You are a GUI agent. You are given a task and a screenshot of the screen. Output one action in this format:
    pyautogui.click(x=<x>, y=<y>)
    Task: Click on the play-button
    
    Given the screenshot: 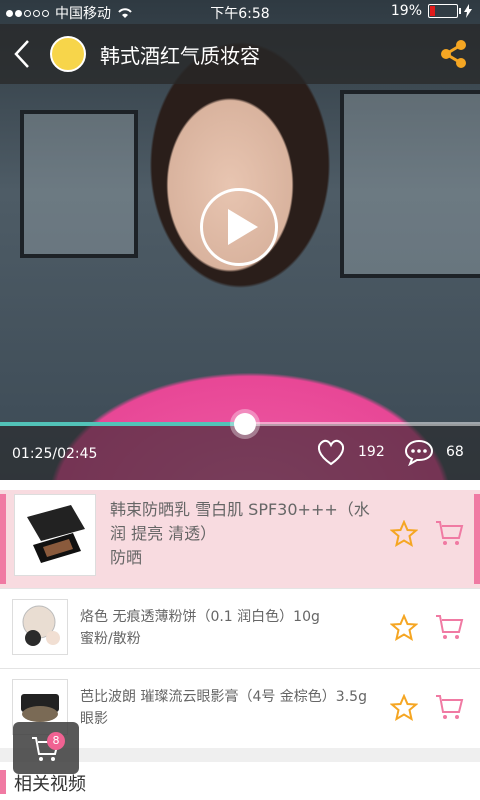 What is the action you would take?
    pyautogui.click(x=239, y=227)
    